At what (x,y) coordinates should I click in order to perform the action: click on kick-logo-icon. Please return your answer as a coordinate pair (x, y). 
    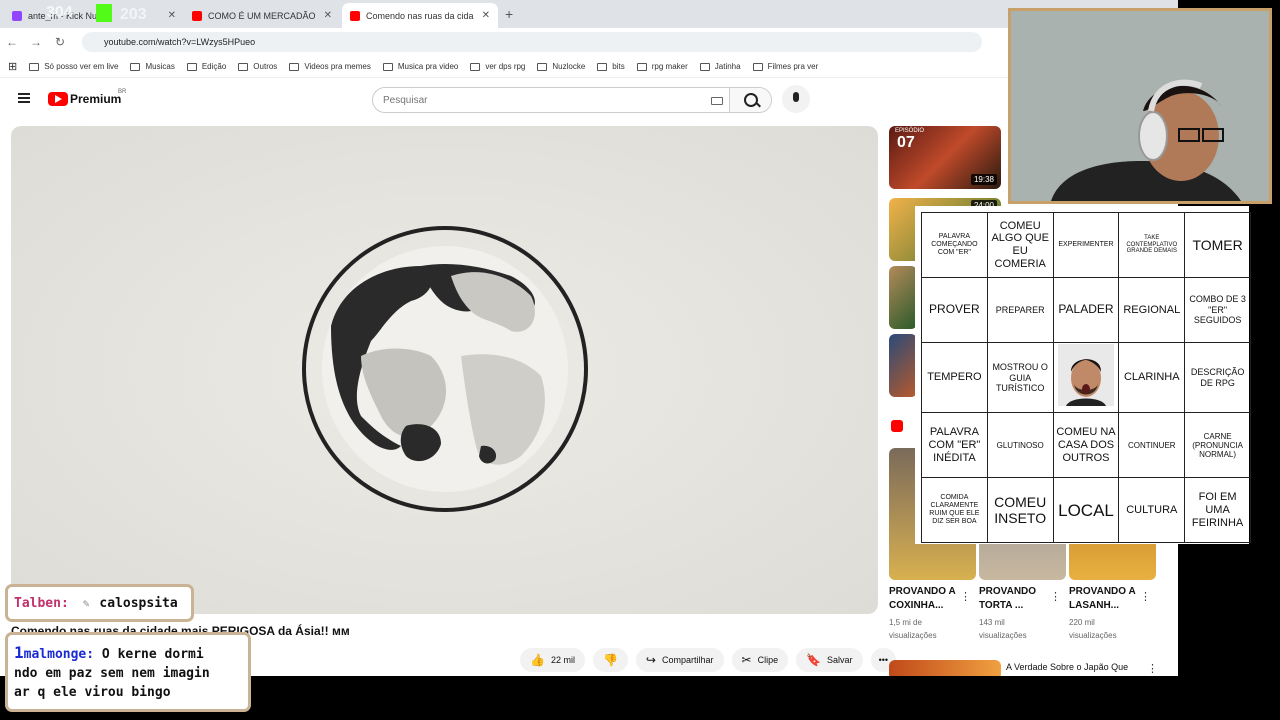
    Looking at the image, I should click on (104, 13).